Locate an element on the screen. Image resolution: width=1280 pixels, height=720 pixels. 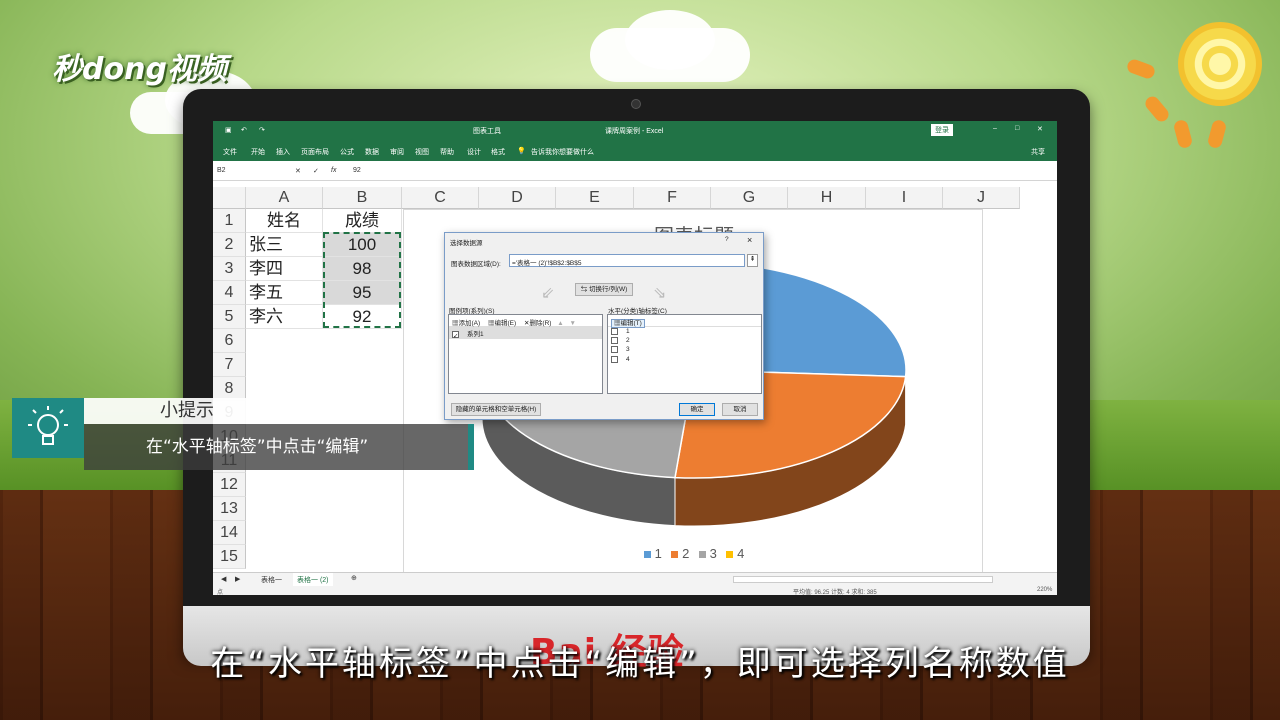
tab-data: 数据 is located at coordinates (372, 152).